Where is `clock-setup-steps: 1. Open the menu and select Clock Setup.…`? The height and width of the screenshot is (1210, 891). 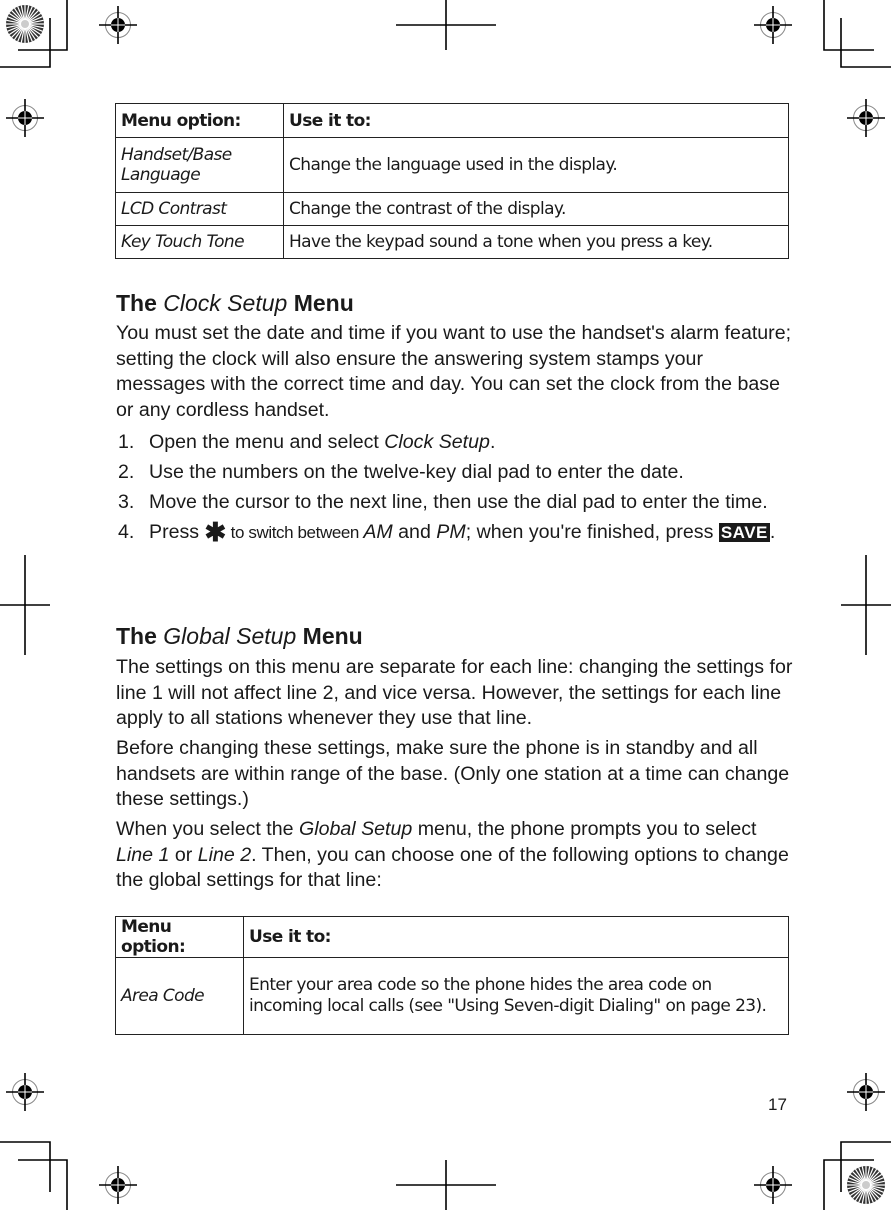
clock-setup-steps: 1. Open the menu and select Clock Setup.… is located at coordinates (456, 490).